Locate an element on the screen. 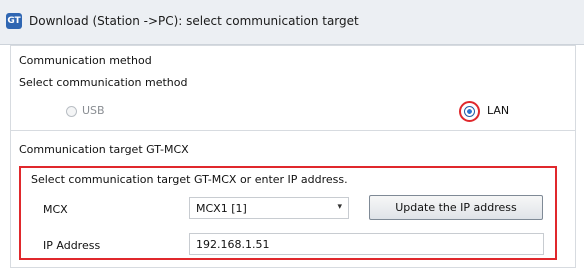 The image size is (584, 271). communication-method-prompt: Select communication method is located at coordinates (103, 82).